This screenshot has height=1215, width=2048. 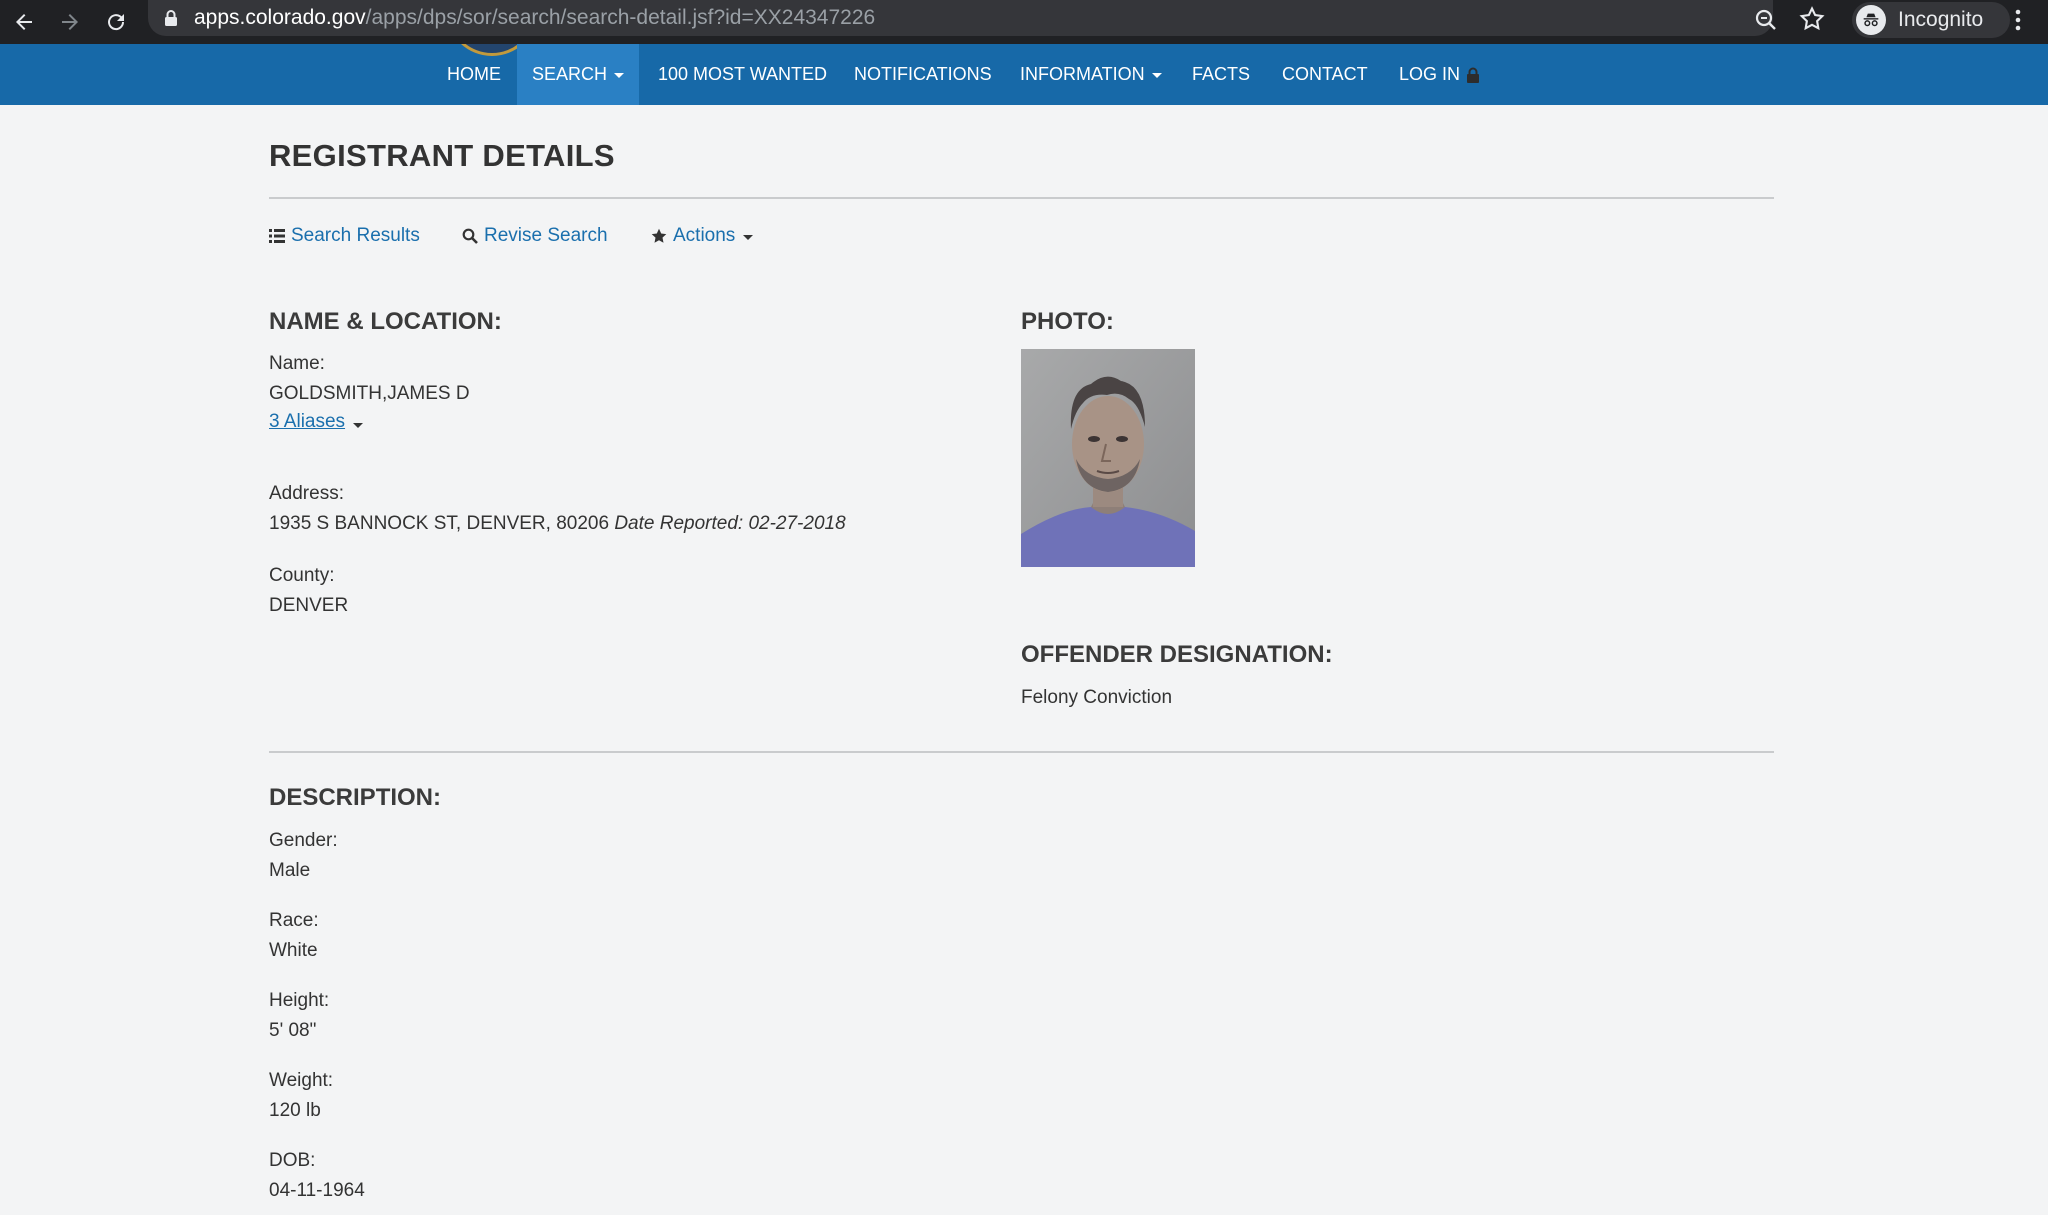 I want to click on kebab-menu-icon, so click(x=2018, y=20).